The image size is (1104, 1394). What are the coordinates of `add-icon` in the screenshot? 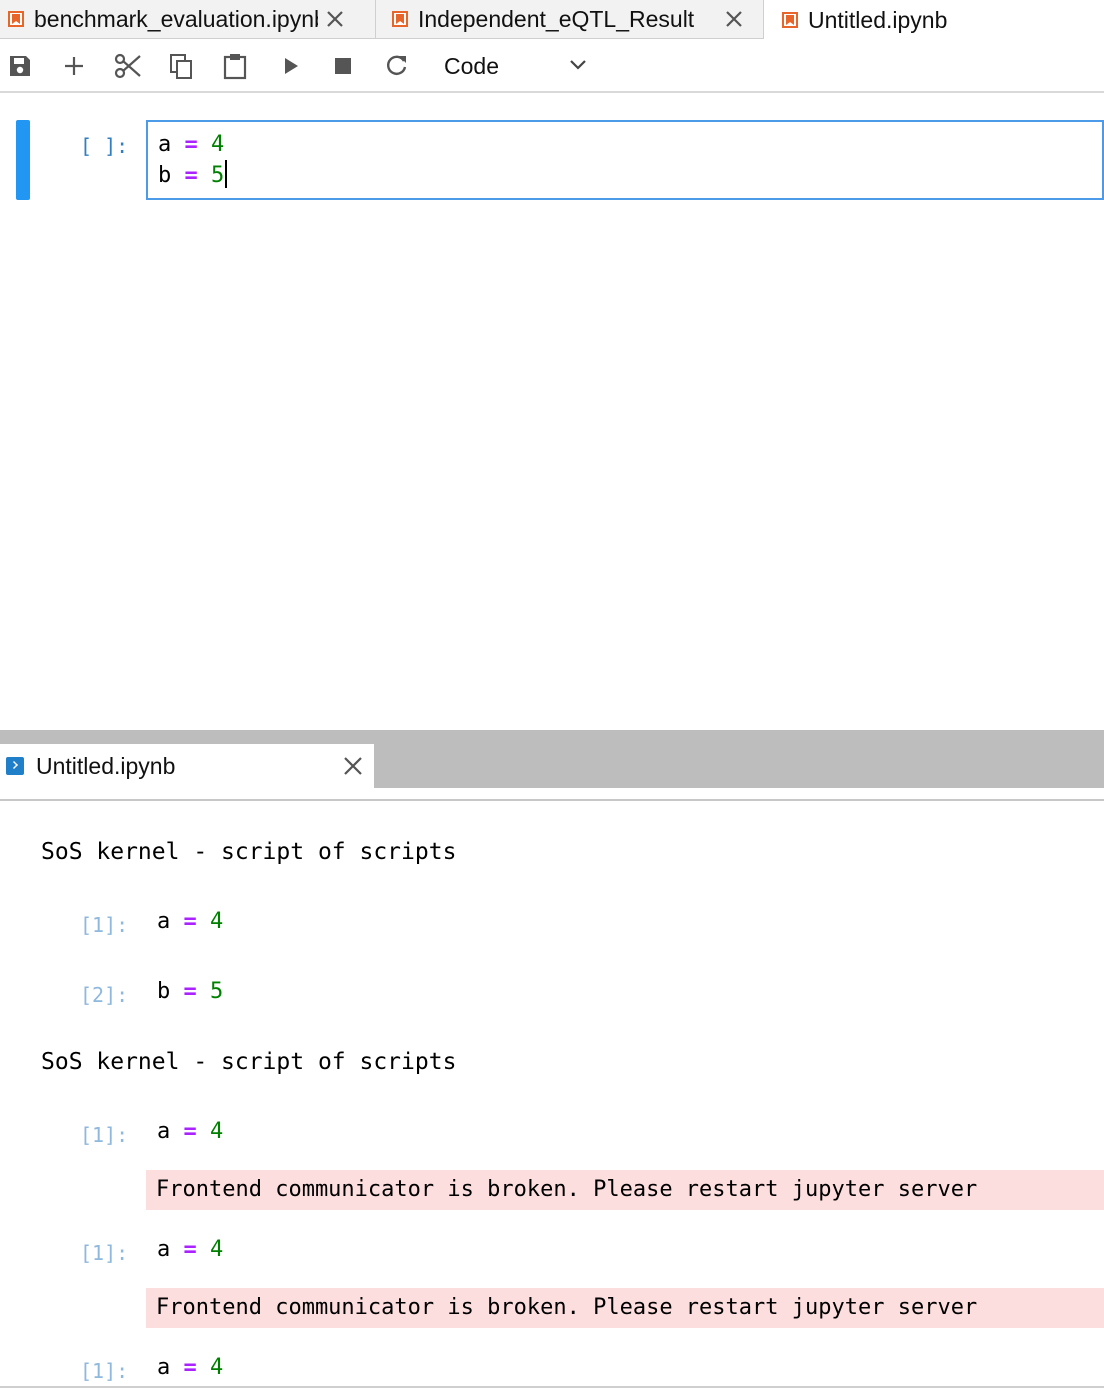 It's located at (74, 66).